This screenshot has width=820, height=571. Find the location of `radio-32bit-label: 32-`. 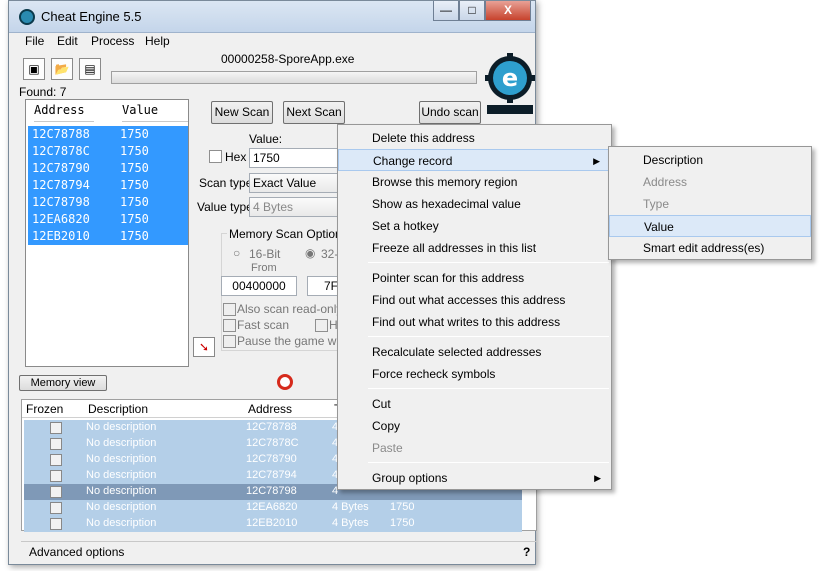

radio-32bit-label: 32- is located at coordinates (330, 254).